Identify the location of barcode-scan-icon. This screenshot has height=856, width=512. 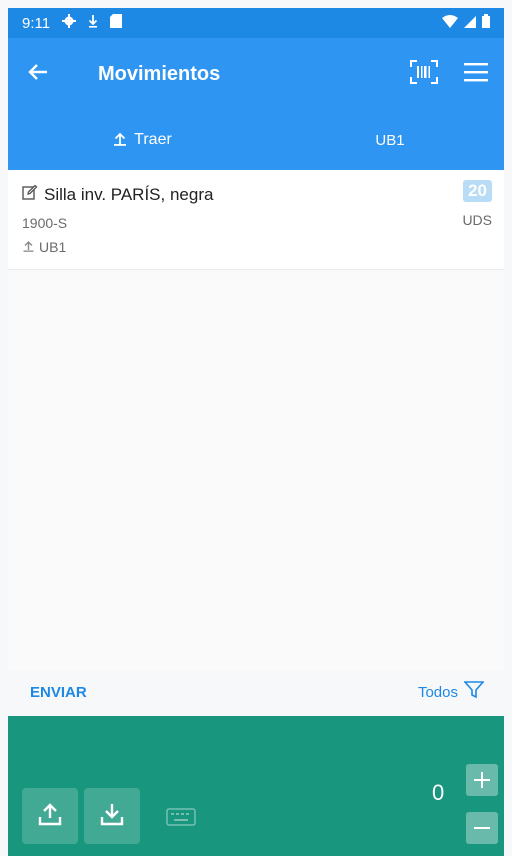
(424, 74).